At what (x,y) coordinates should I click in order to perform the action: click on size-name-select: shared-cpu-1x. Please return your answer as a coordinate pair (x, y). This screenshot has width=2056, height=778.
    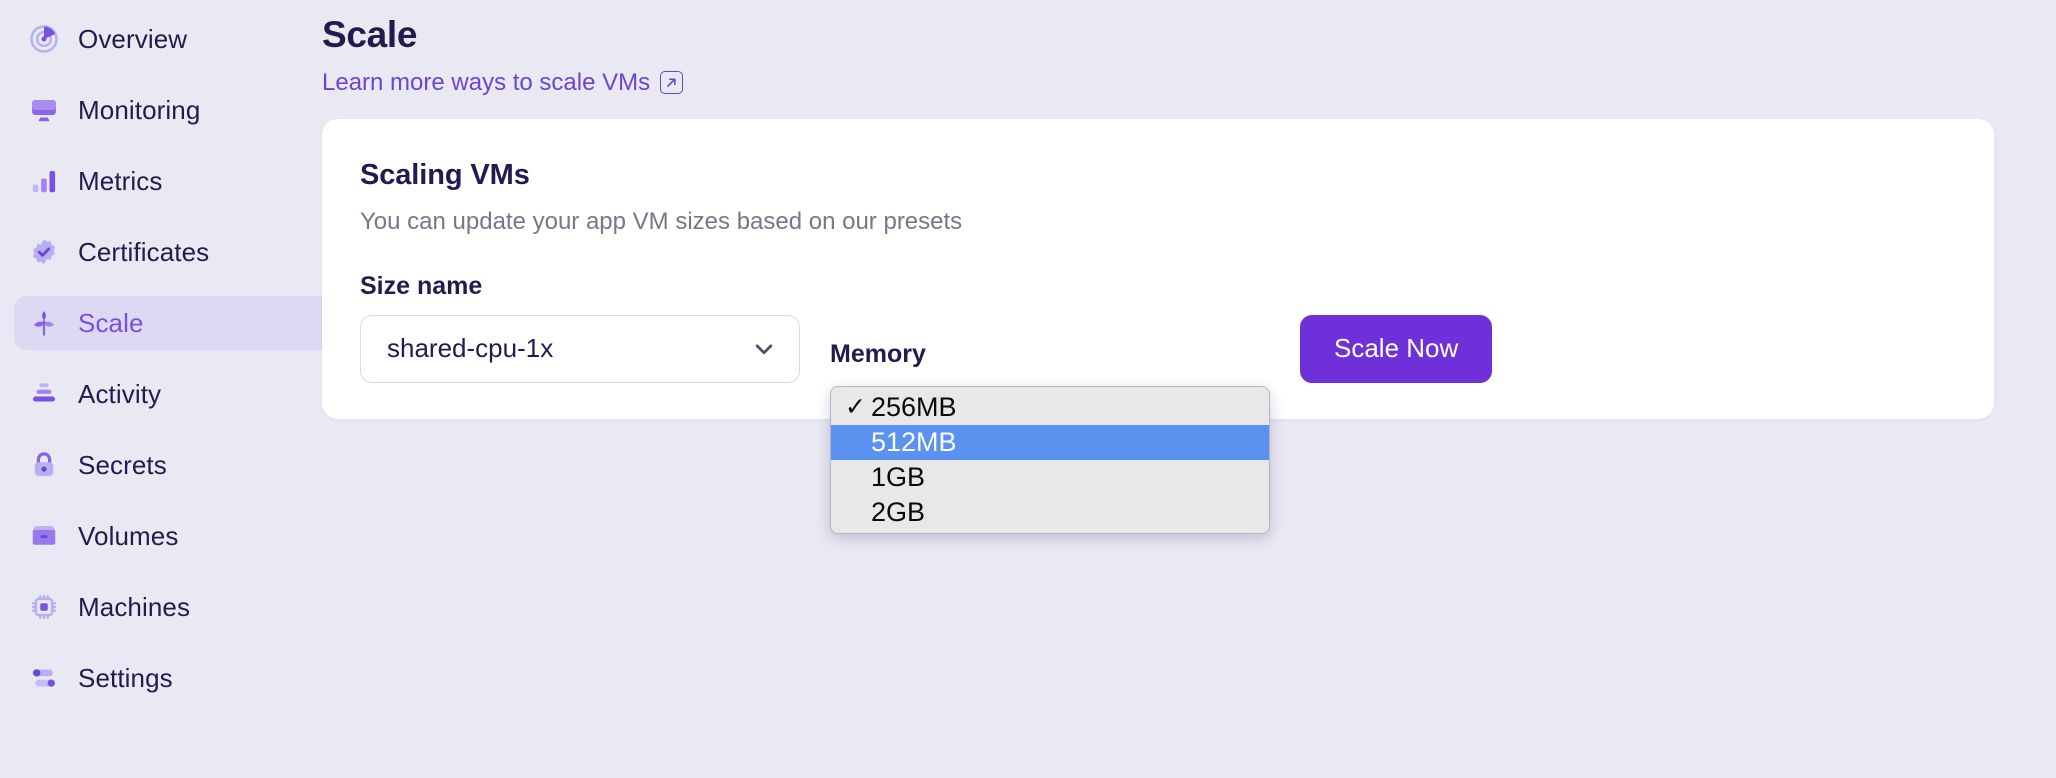
    Looking at the image, I should click on (580, 348).